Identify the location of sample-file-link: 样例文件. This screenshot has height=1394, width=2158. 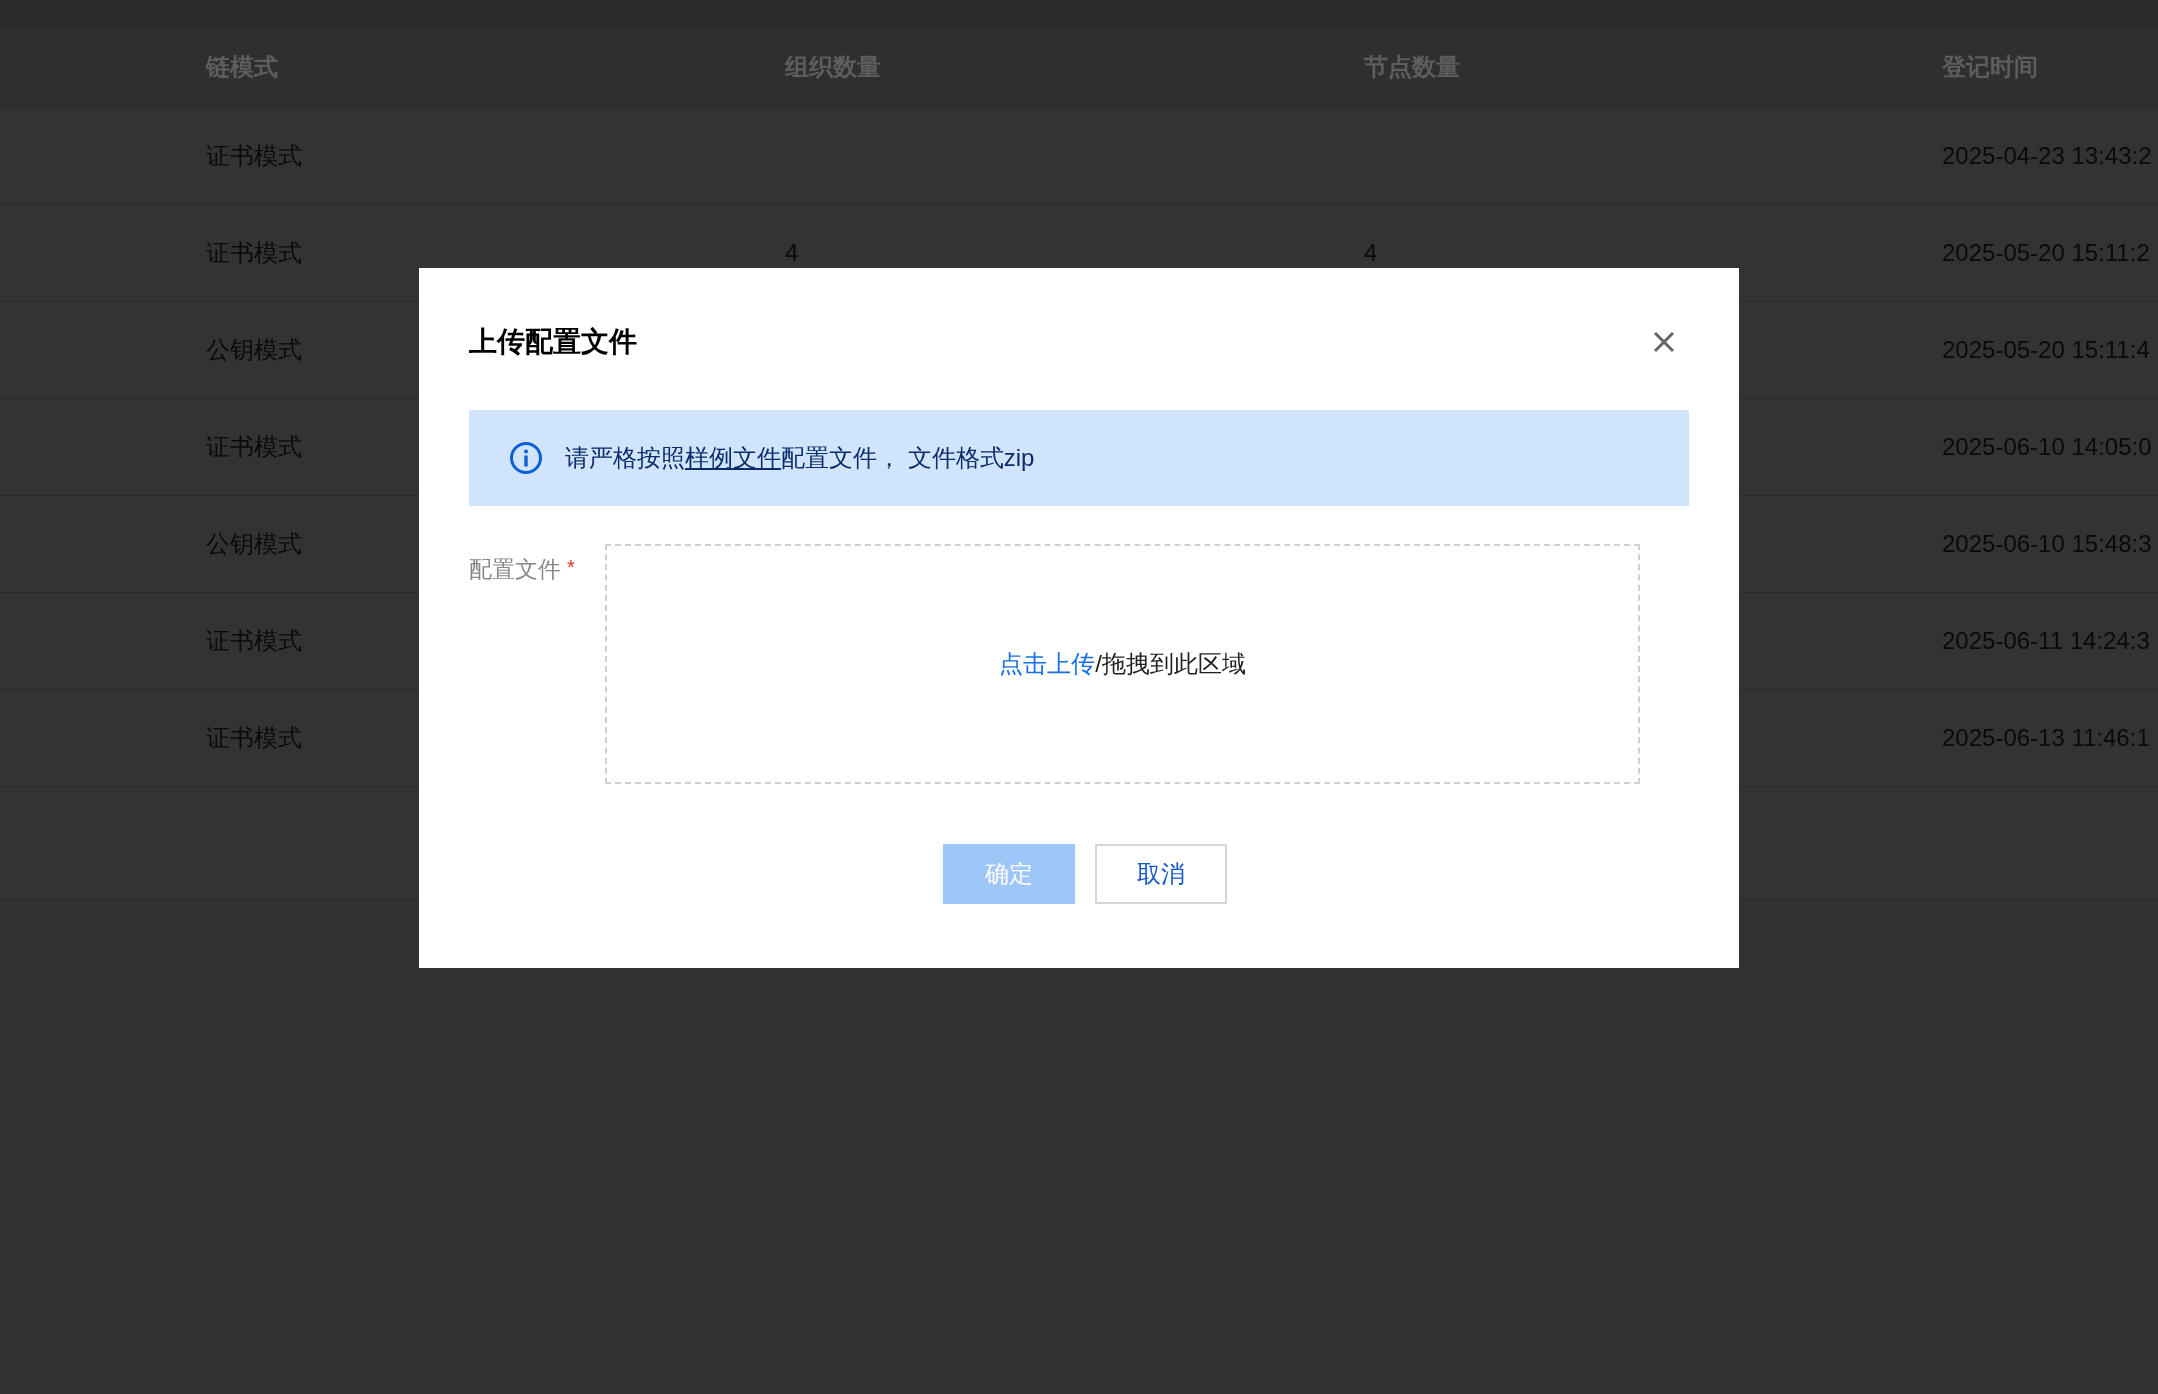
(733, 457).